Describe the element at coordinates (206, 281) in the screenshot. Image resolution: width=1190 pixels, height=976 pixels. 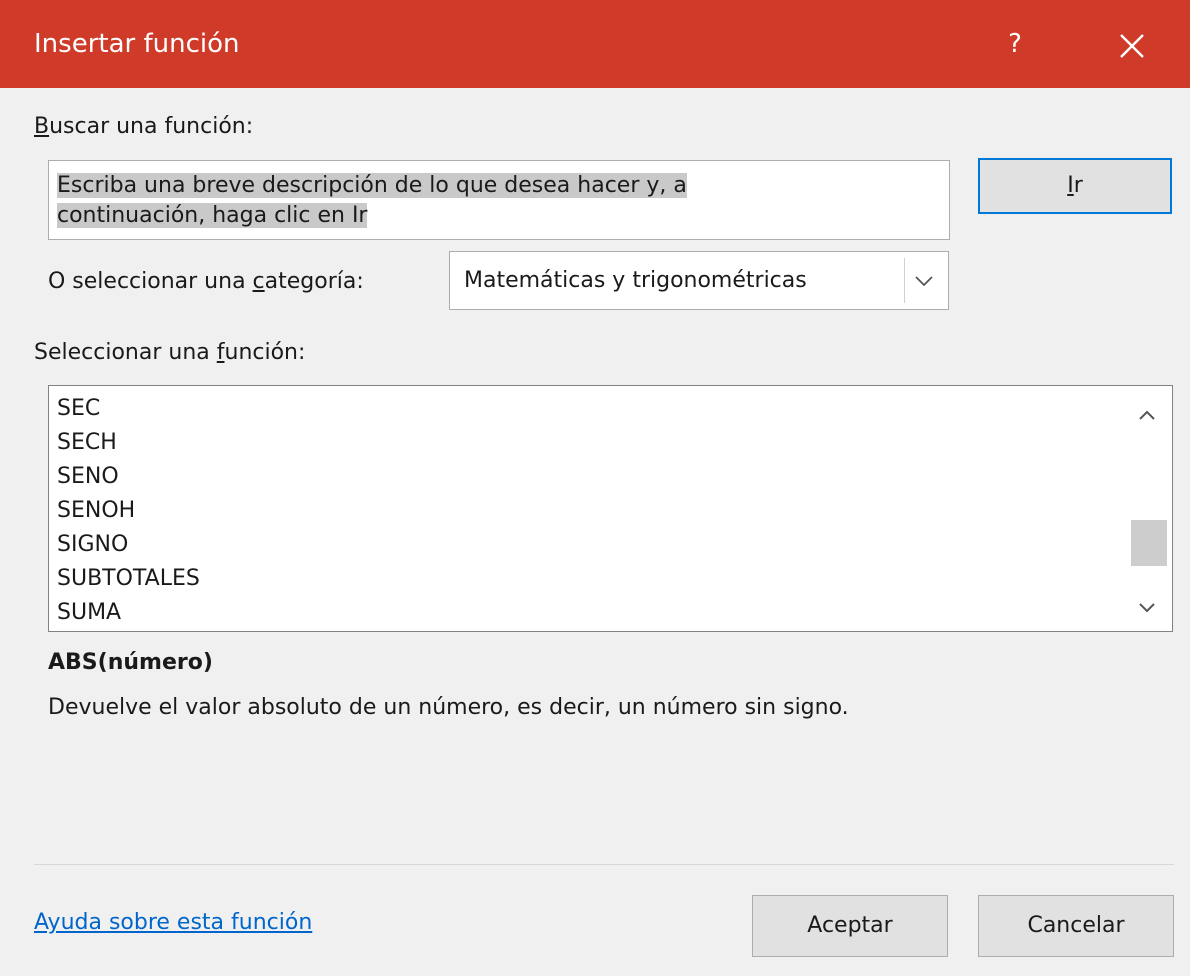
I see `category-label: O seleccionar una categoría:` at that location.